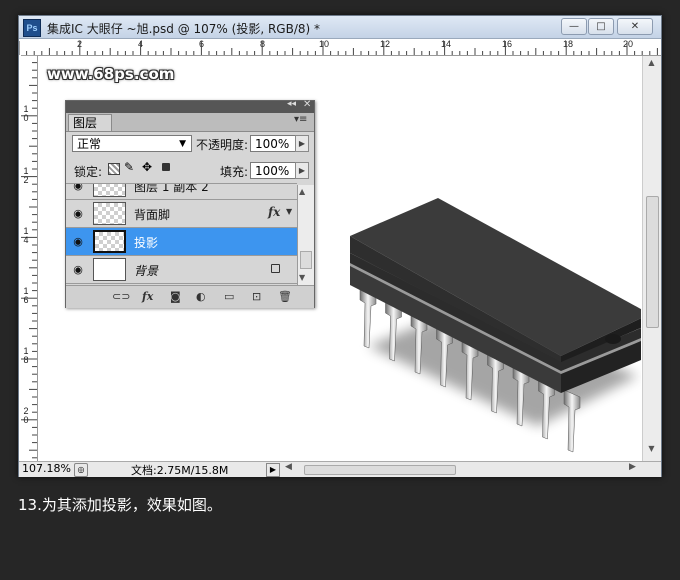 This screenshot has width=680, height=580. I want to click on delete-layer-trash-icon: 🗑, so click(285, 297).